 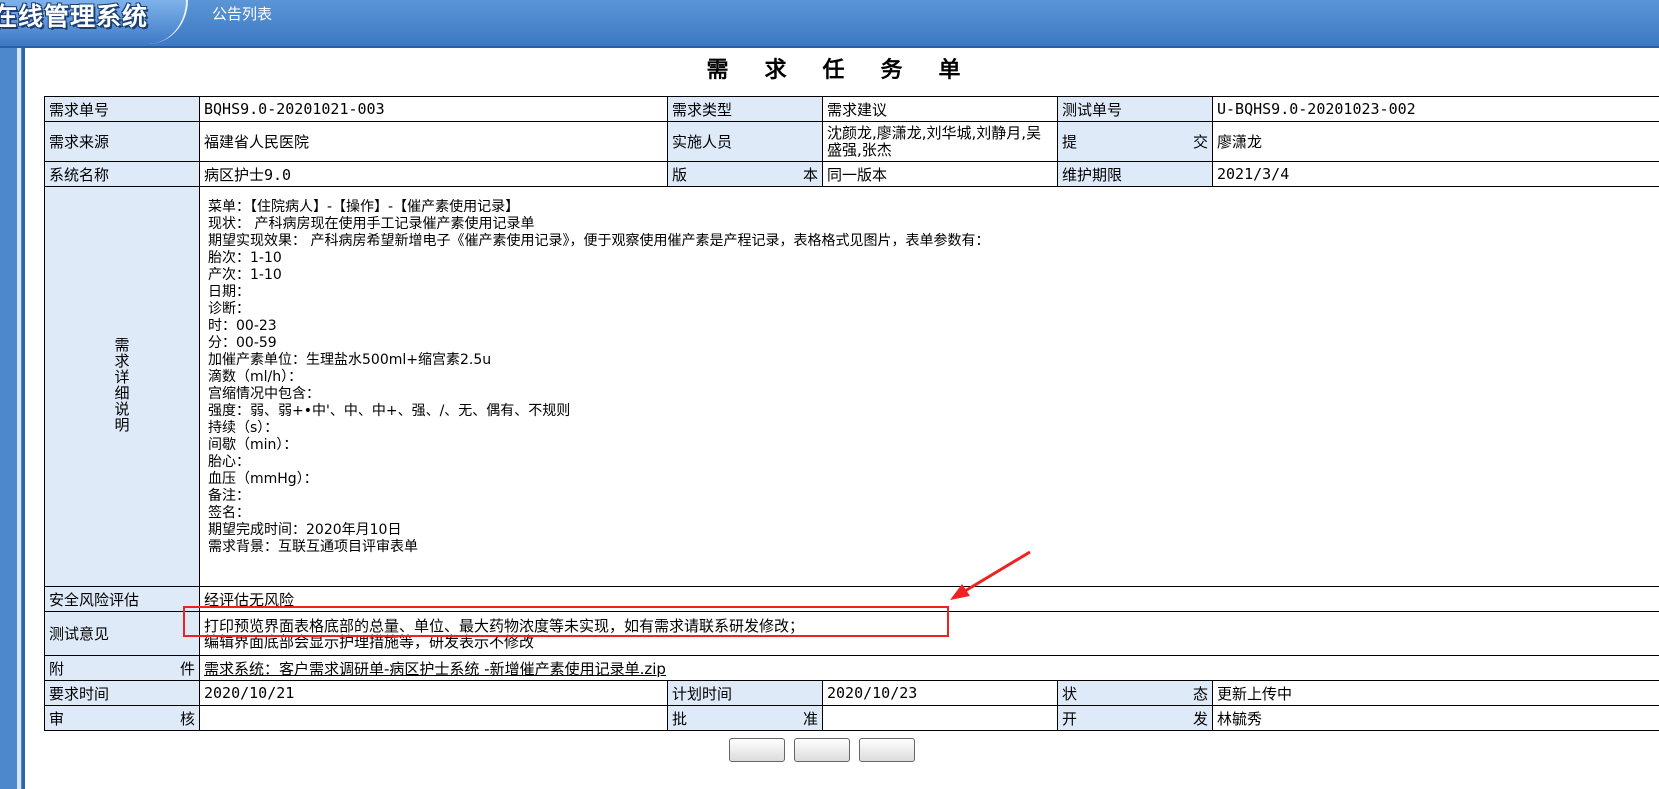 I want to click on risk-label: 安全风险评估, so click(x=122, y=599).